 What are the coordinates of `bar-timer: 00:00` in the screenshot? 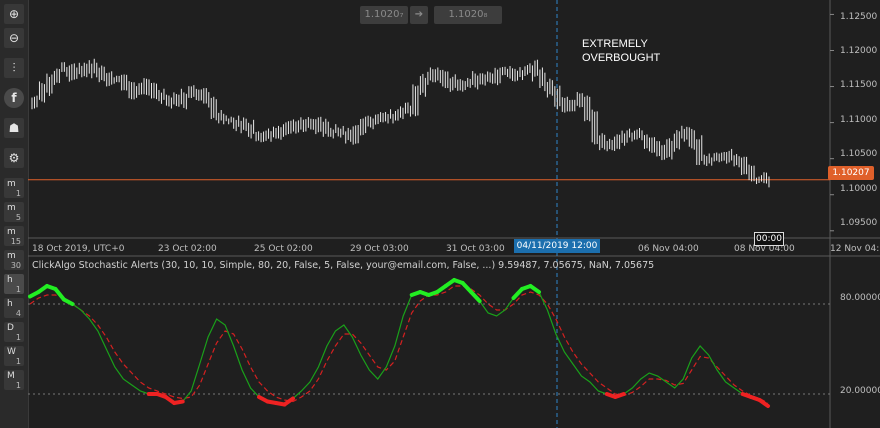 It's located at (769, 239).